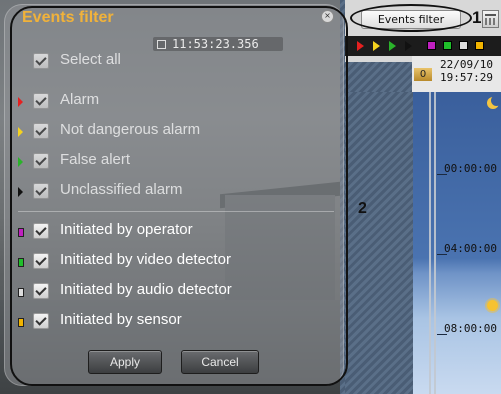  I want to click on camera-timestamp-text: 11:53:23.356, so click(215, 44).